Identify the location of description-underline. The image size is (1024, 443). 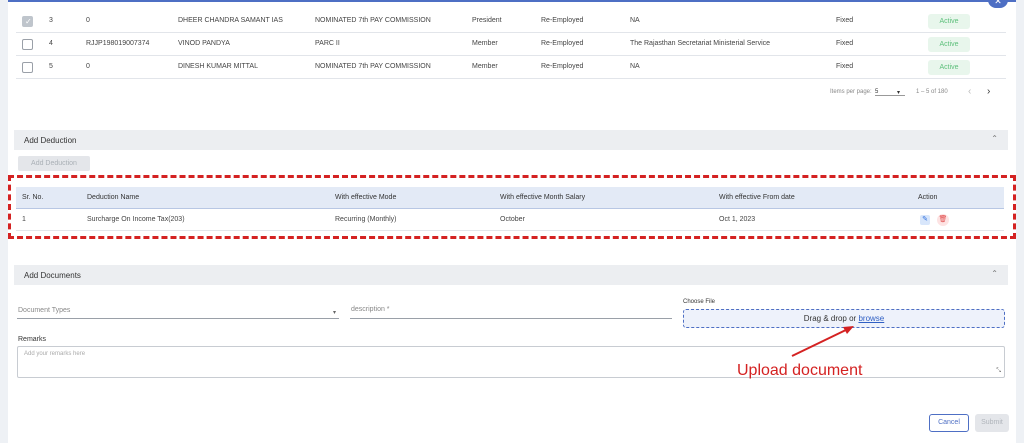
(511, 318).